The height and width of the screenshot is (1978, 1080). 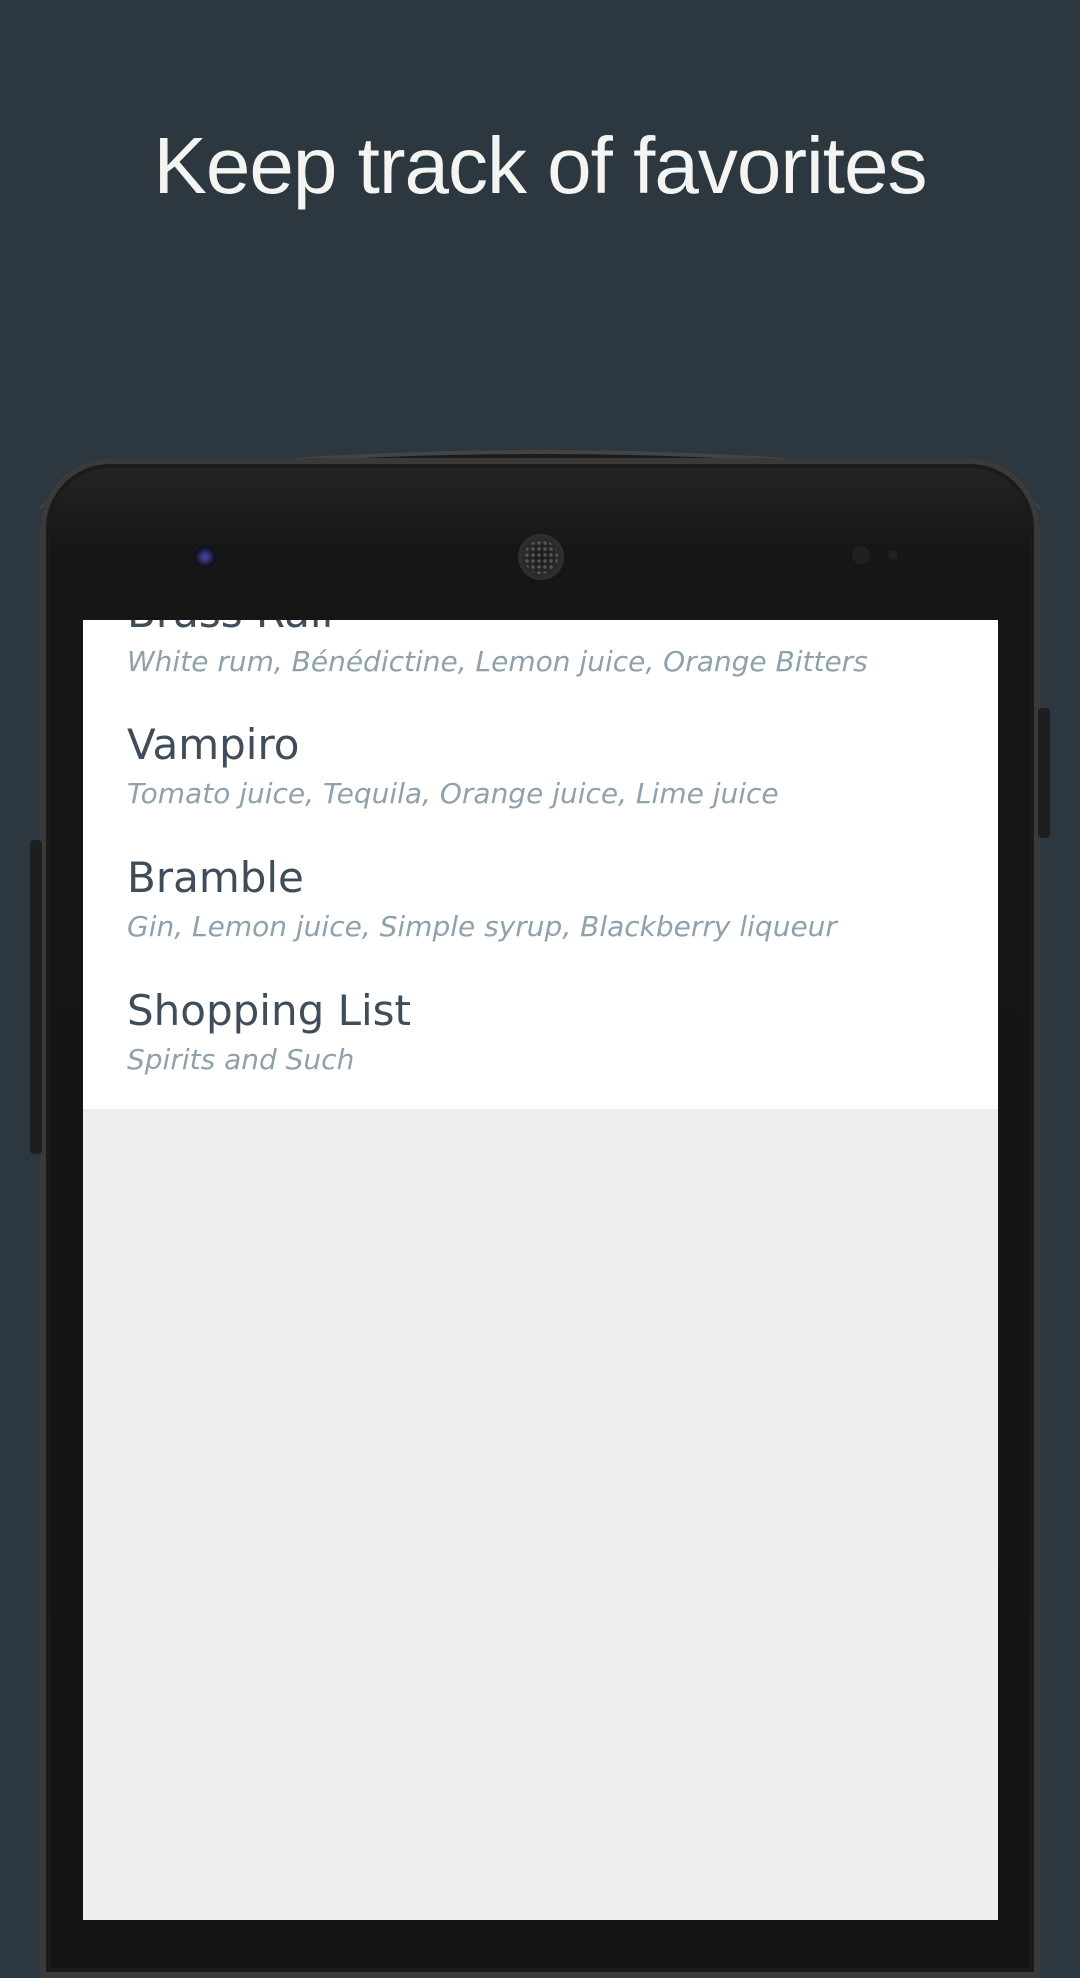 I want to click on promo-headline: Keep track of favorites, so click(x=540, y=165).